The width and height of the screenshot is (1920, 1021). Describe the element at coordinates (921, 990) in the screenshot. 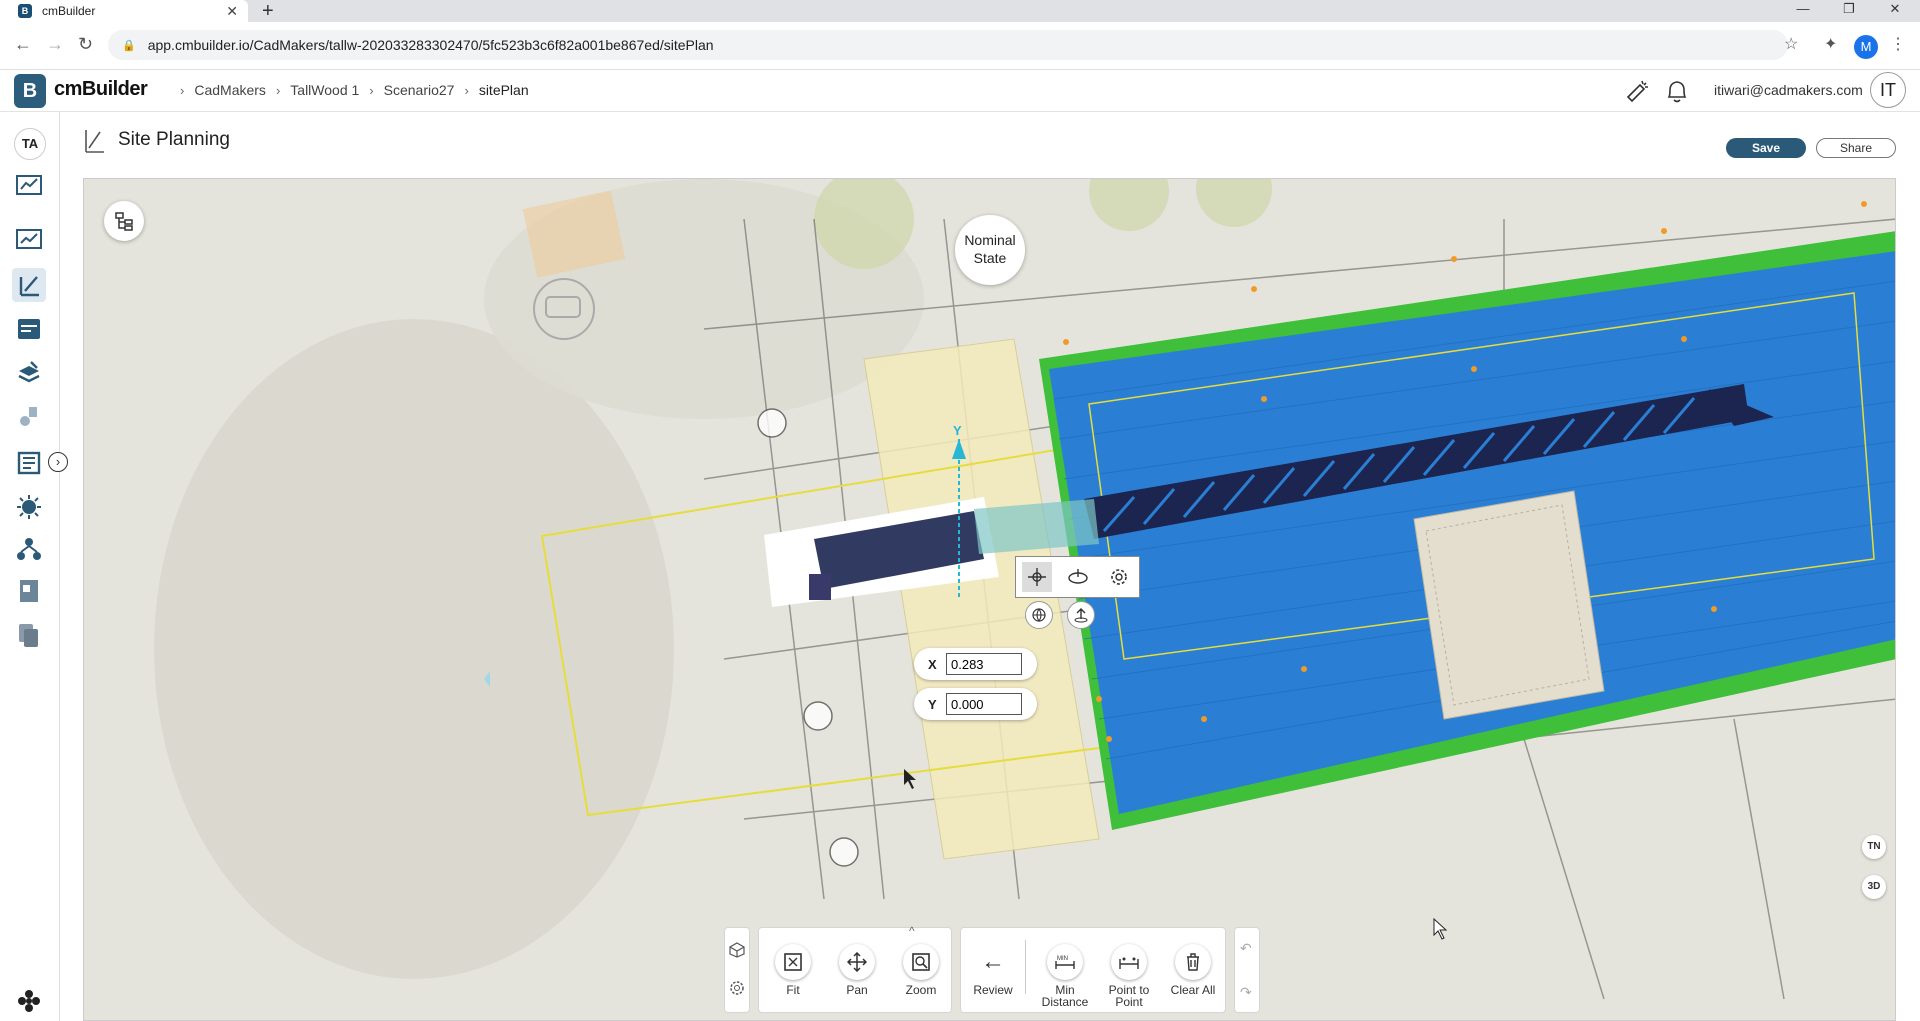

I see `zoom-label: Zoom` at that location.